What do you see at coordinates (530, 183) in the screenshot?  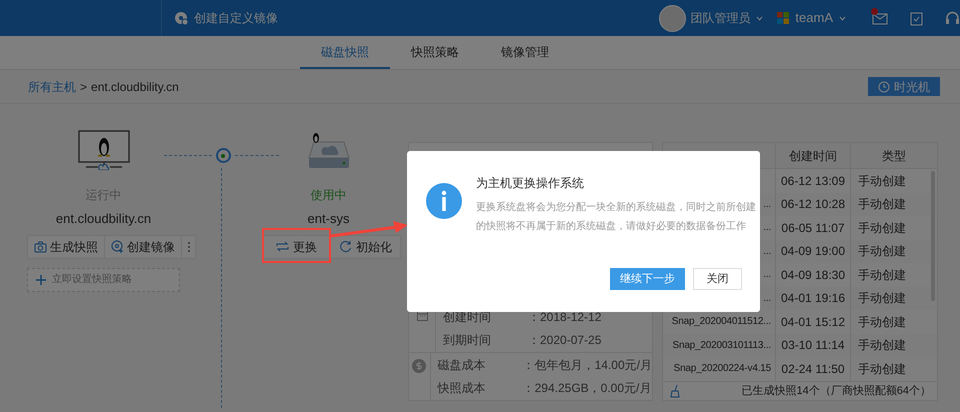 I see `dialog-title: 为主机更换操作系统` at bounding box center [530, 183].